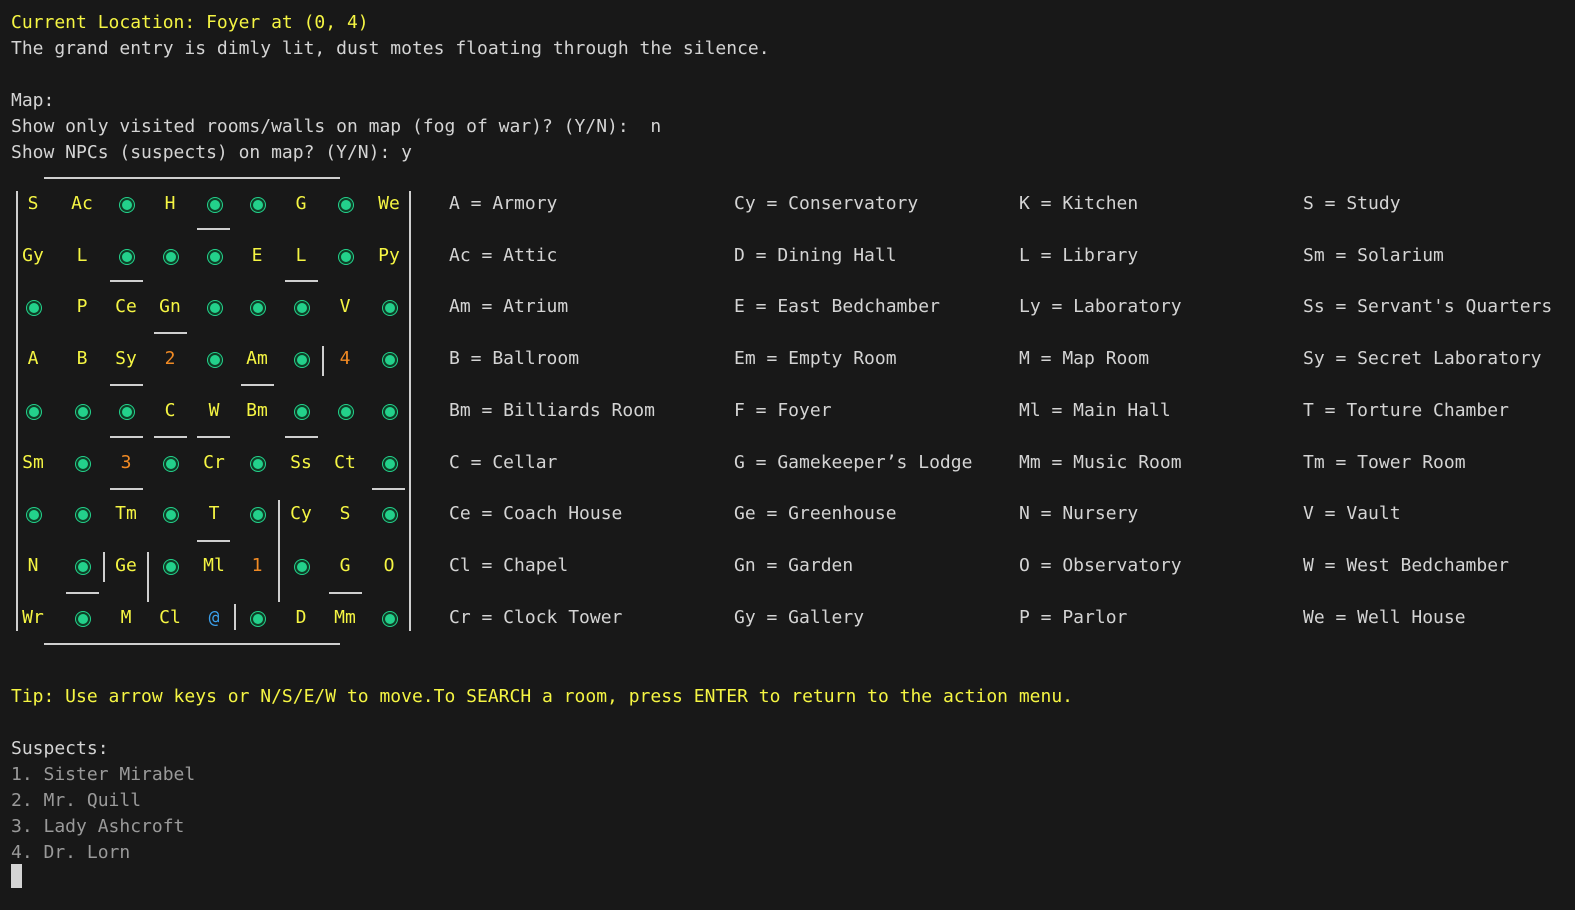  Describe the element at coordinates (214, 514) in the screenshot. I see `map-room: T` at that location.